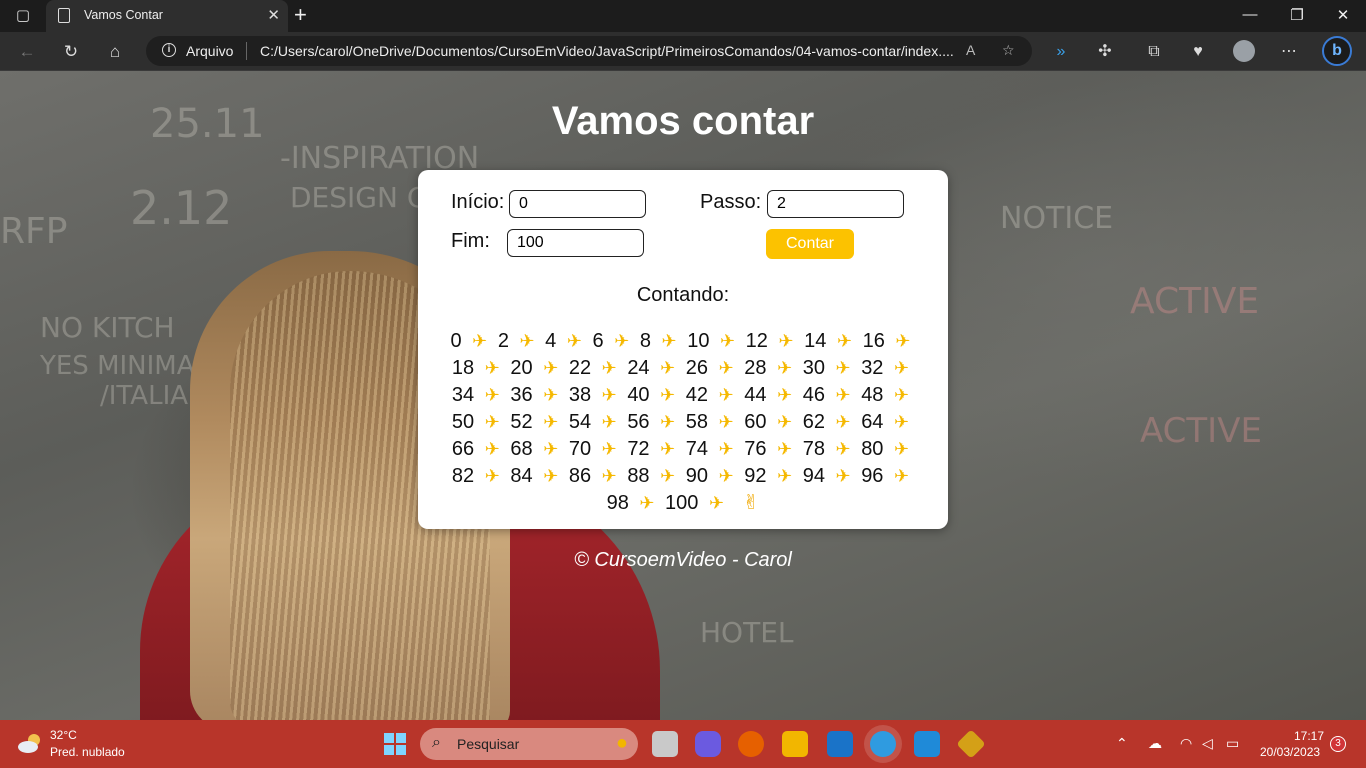 Image resolution: width=1366 pixels, height=768 pixels. What do you see at coordinates (755, 422) in the screenshot?
I see `count-number: 60` at bounding box center [755, 422].